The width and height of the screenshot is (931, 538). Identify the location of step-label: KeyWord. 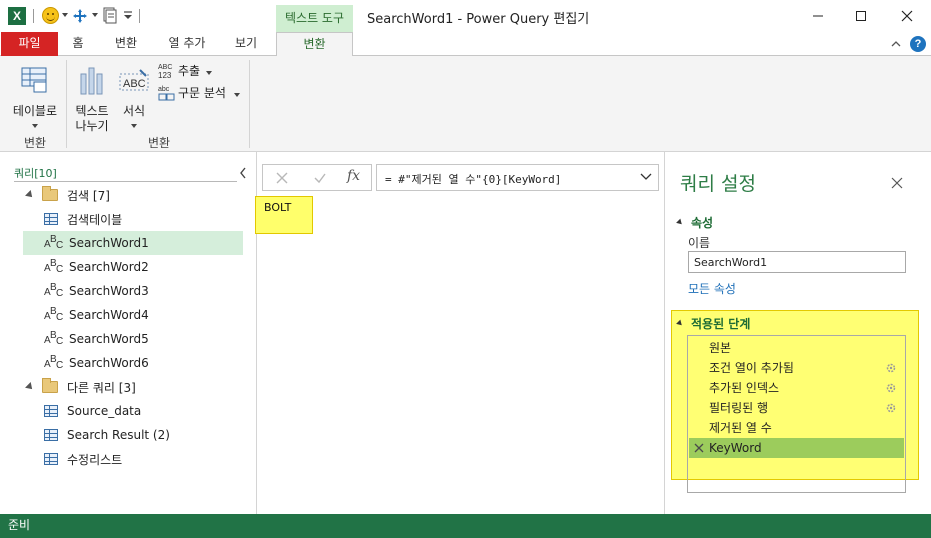
(735, 448).